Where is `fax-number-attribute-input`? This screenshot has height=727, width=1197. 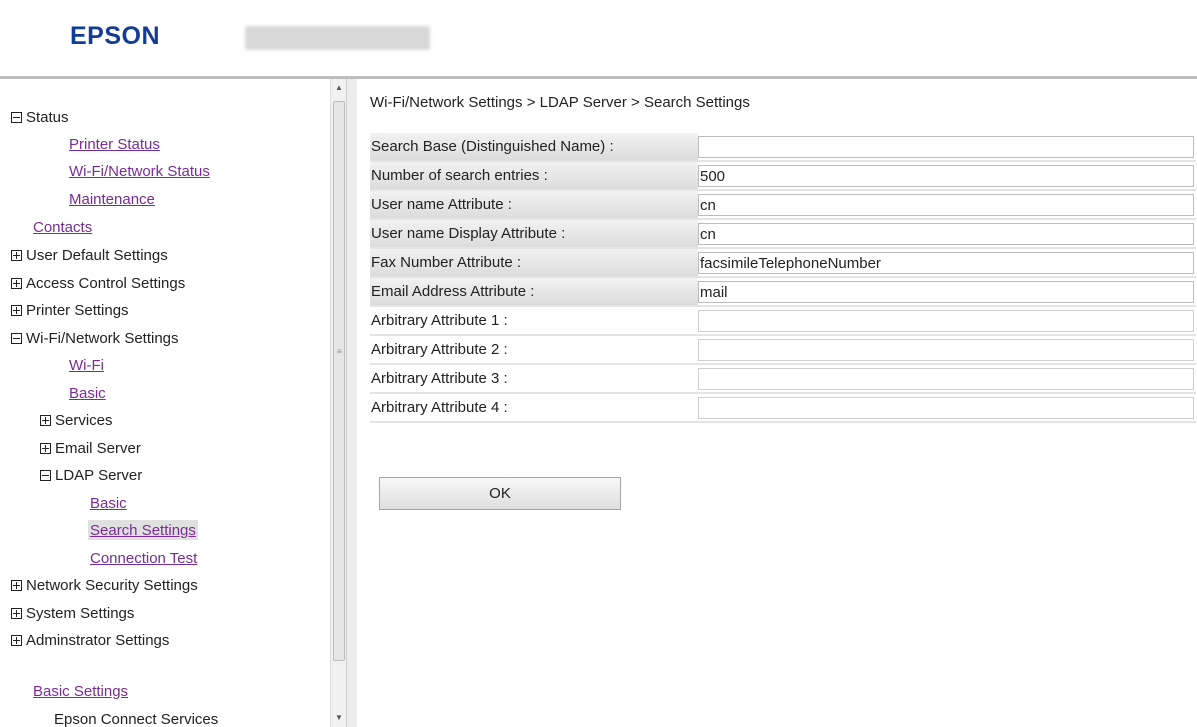 fax-number-attribute-input is located at coordinates (946, 263).